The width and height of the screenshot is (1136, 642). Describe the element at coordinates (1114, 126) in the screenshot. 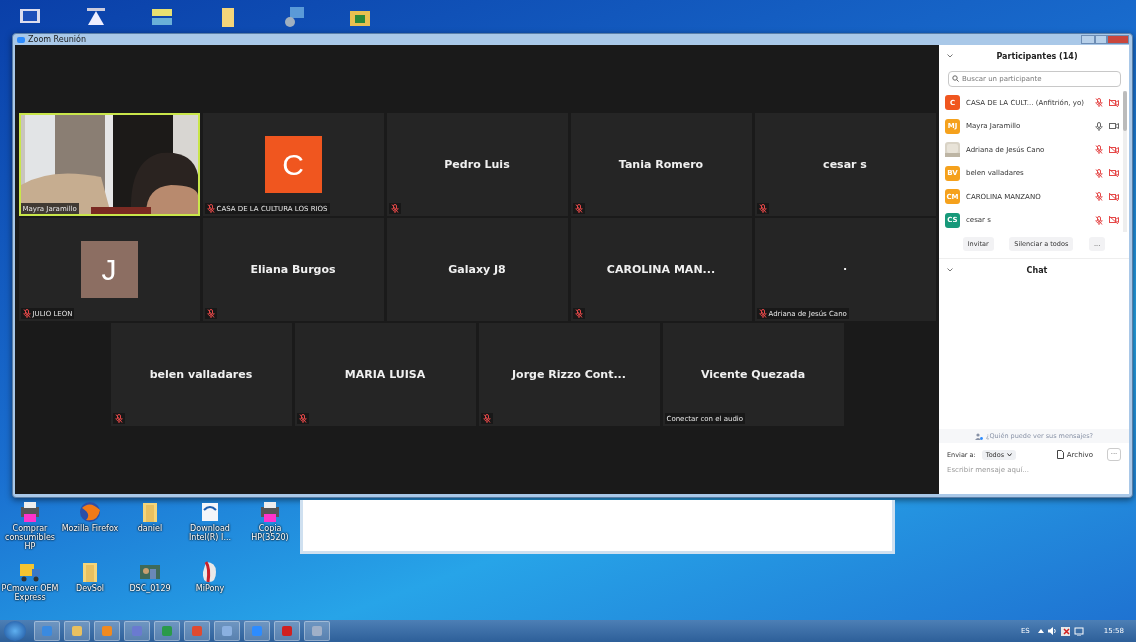

I see `camera-icon` at that location.